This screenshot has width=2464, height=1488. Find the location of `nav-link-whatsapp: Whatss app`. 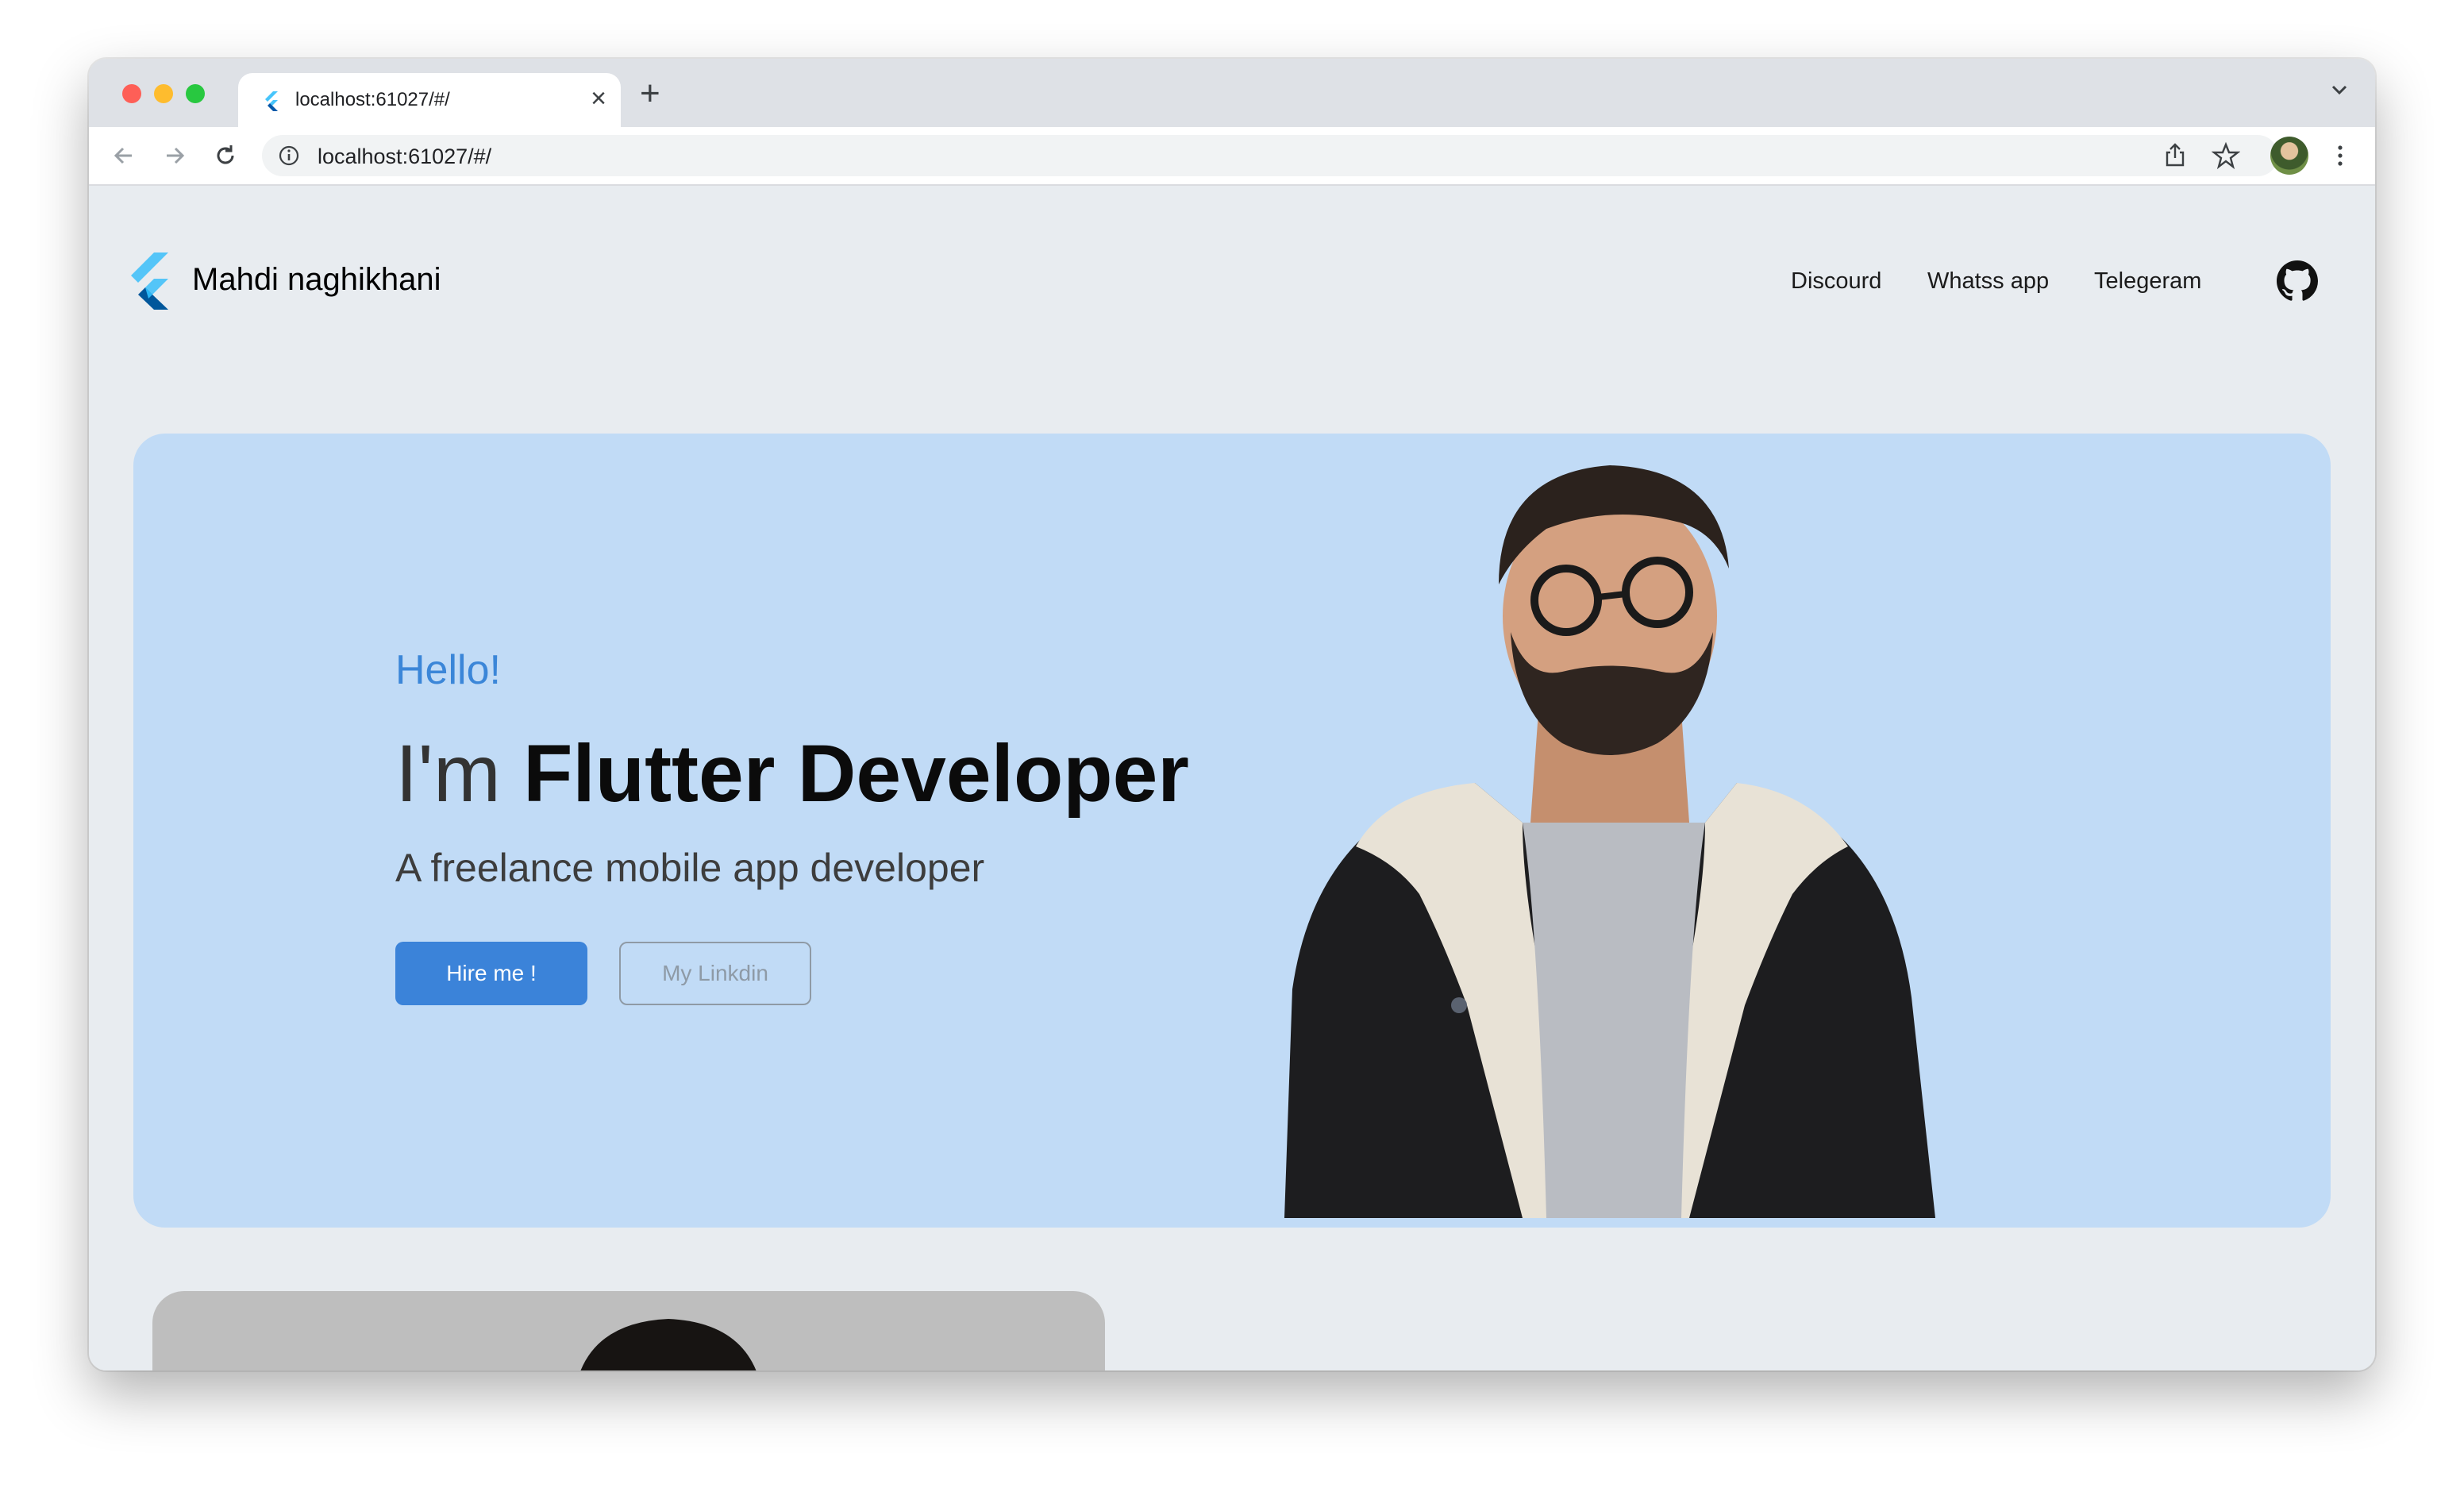

nav-link-whatsapp: Whatss app is located at coordinates (1988, 281).